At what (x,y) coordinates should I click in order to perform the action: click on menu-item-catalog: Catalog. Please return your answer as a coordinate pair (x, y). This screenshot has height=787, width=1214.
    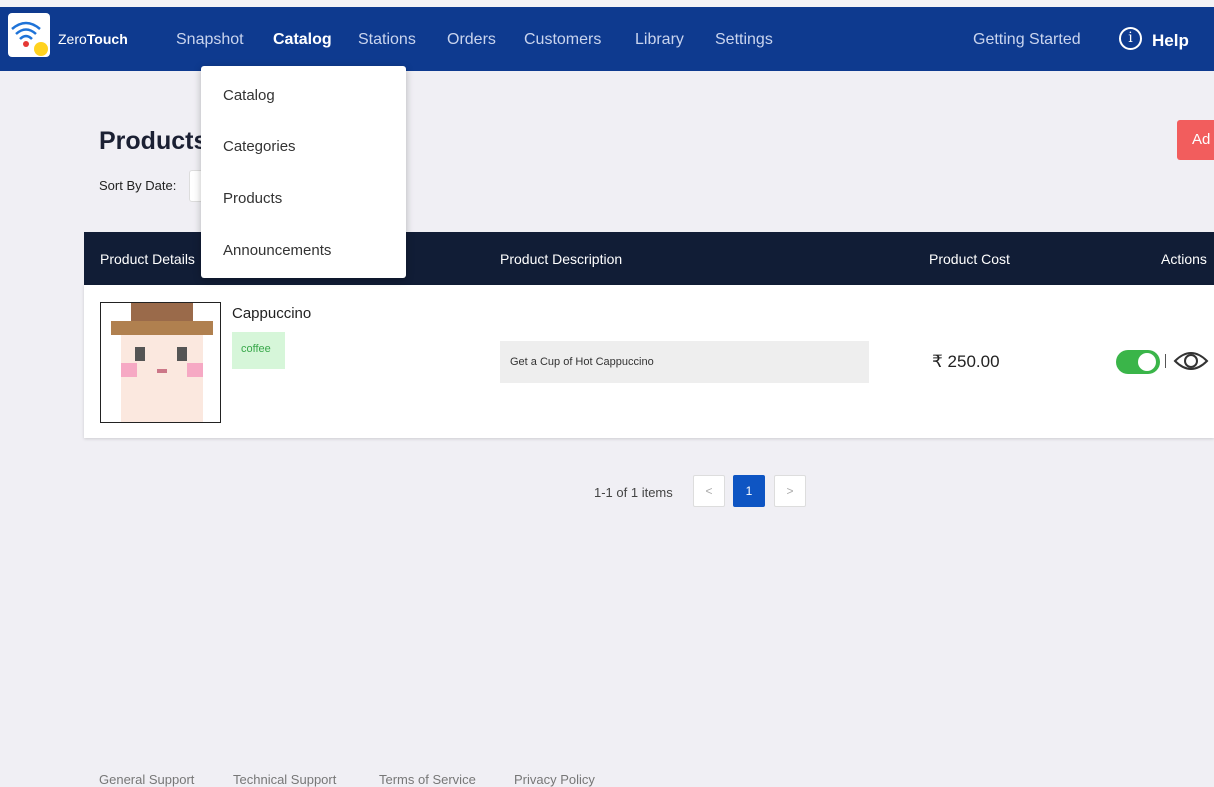
    Looking at the image, I should click on (249, 95).